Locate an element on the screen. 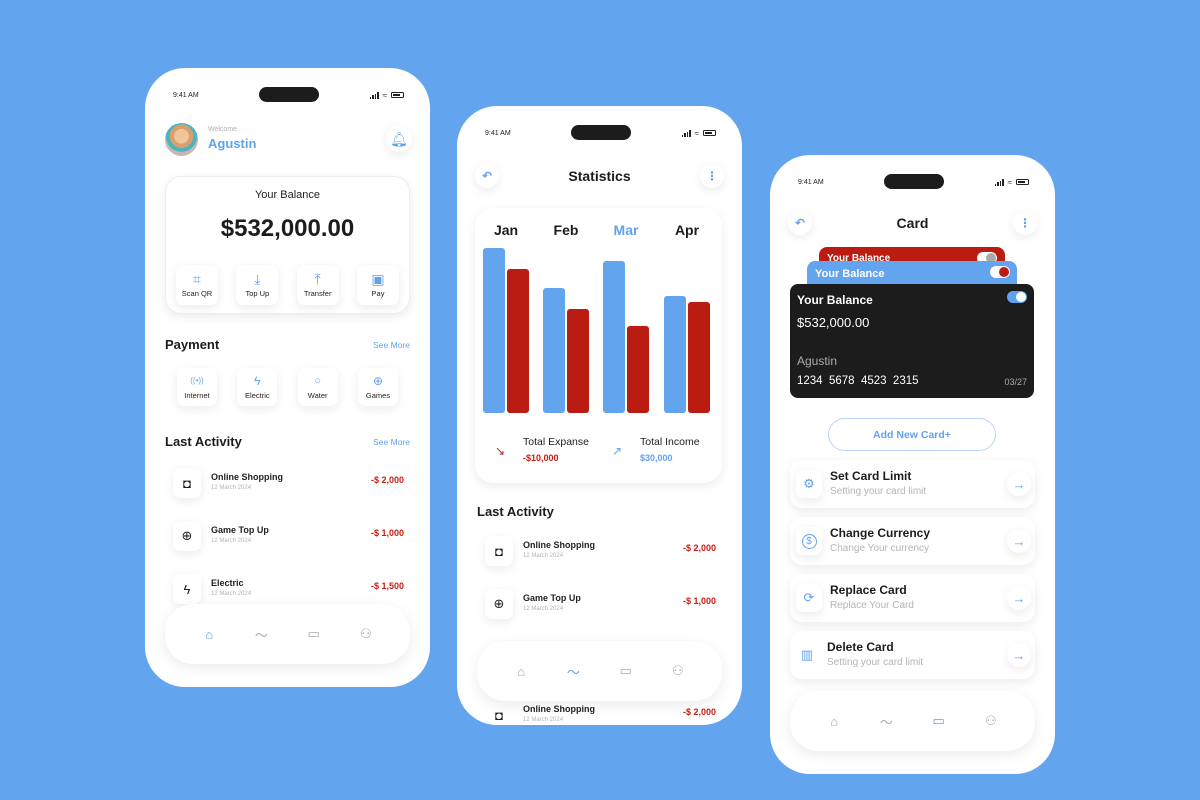 This screenshot has width=1200, height=800. card-expiry: 03/27 is located at coordinates (1015, 382).